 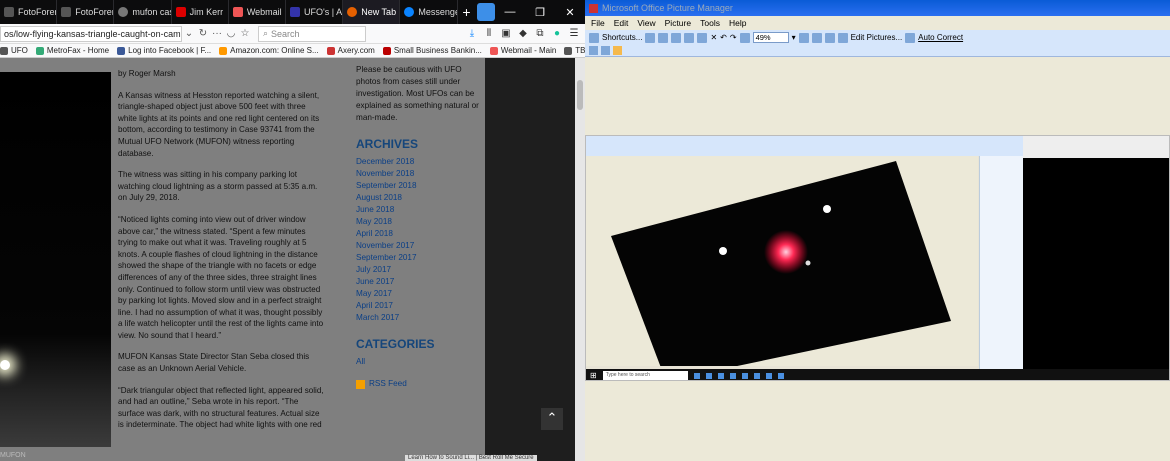 What do you see at coordinates (472, 33) in the screenshot?
I see `download-icon: ⤓` at bounding box center [472, 33].